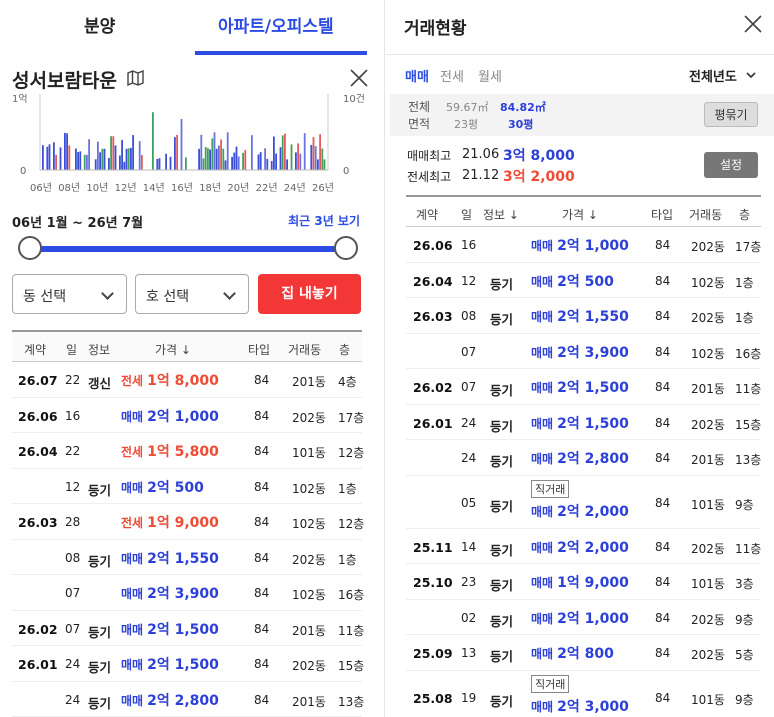  I want to click on table-row: 25.10 23 등기 매매 1억 9,000 84 101동 3층, so click(583, 582).